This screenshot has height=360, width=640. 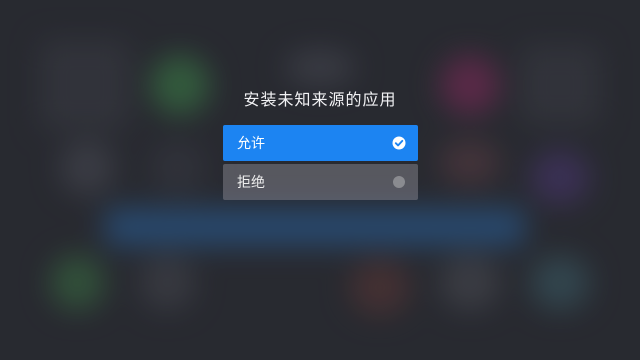 I want to click on option-deny-label: 拒绝, so click(x=251, y=183).